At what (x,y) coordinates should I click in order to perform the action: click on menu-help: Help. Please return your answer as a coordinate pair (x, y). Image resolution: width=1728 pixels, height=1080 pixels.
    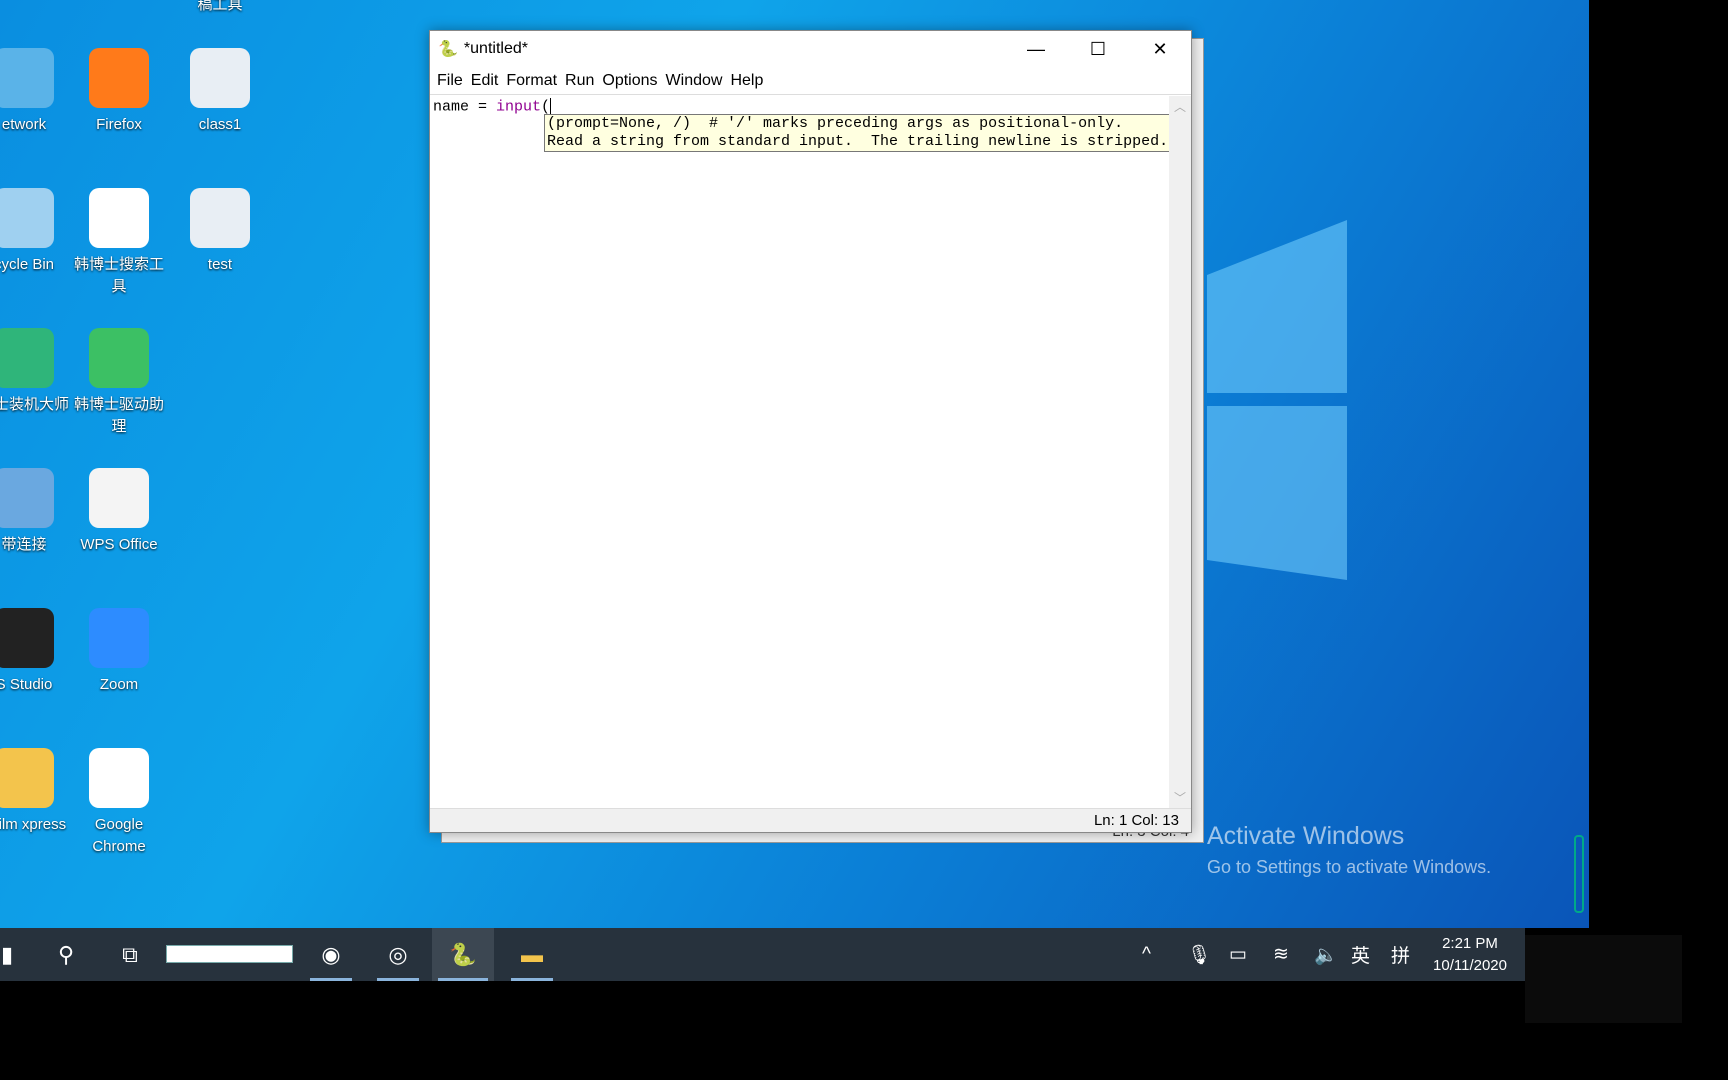
    Looking at the image, I should click on (746, 81).